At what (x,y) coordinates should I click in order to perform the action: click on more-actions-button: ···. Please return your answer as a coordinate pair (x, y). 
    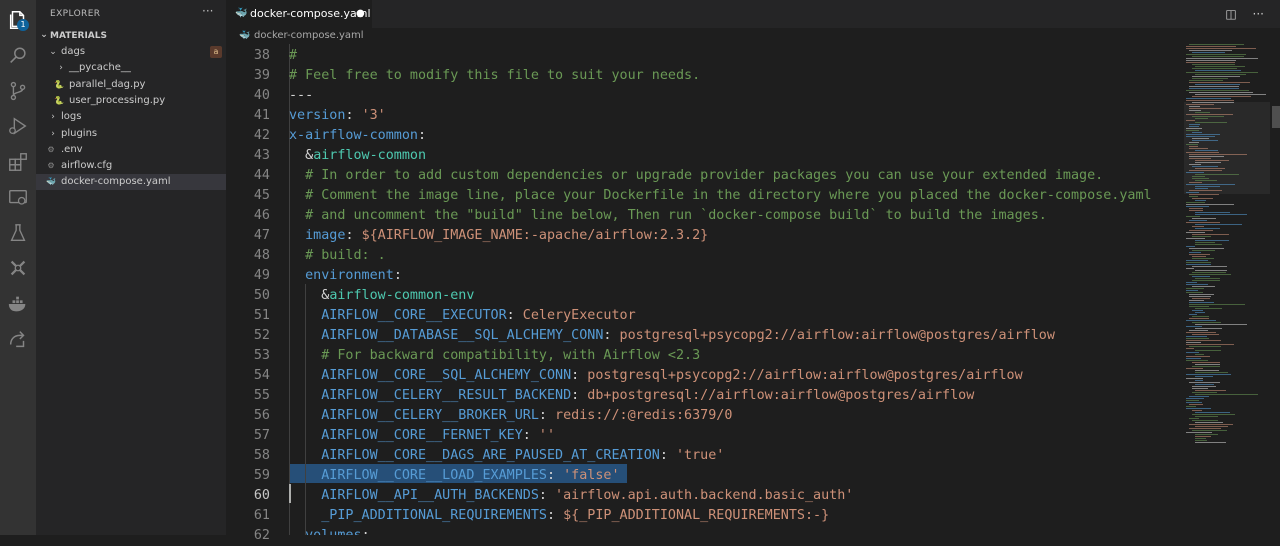
    Looking at the image, I should click on (207, 11).